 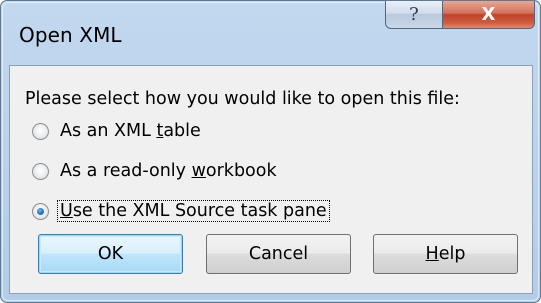 I want to click on caption-buttons: ? X, so click(x=460, y=16).